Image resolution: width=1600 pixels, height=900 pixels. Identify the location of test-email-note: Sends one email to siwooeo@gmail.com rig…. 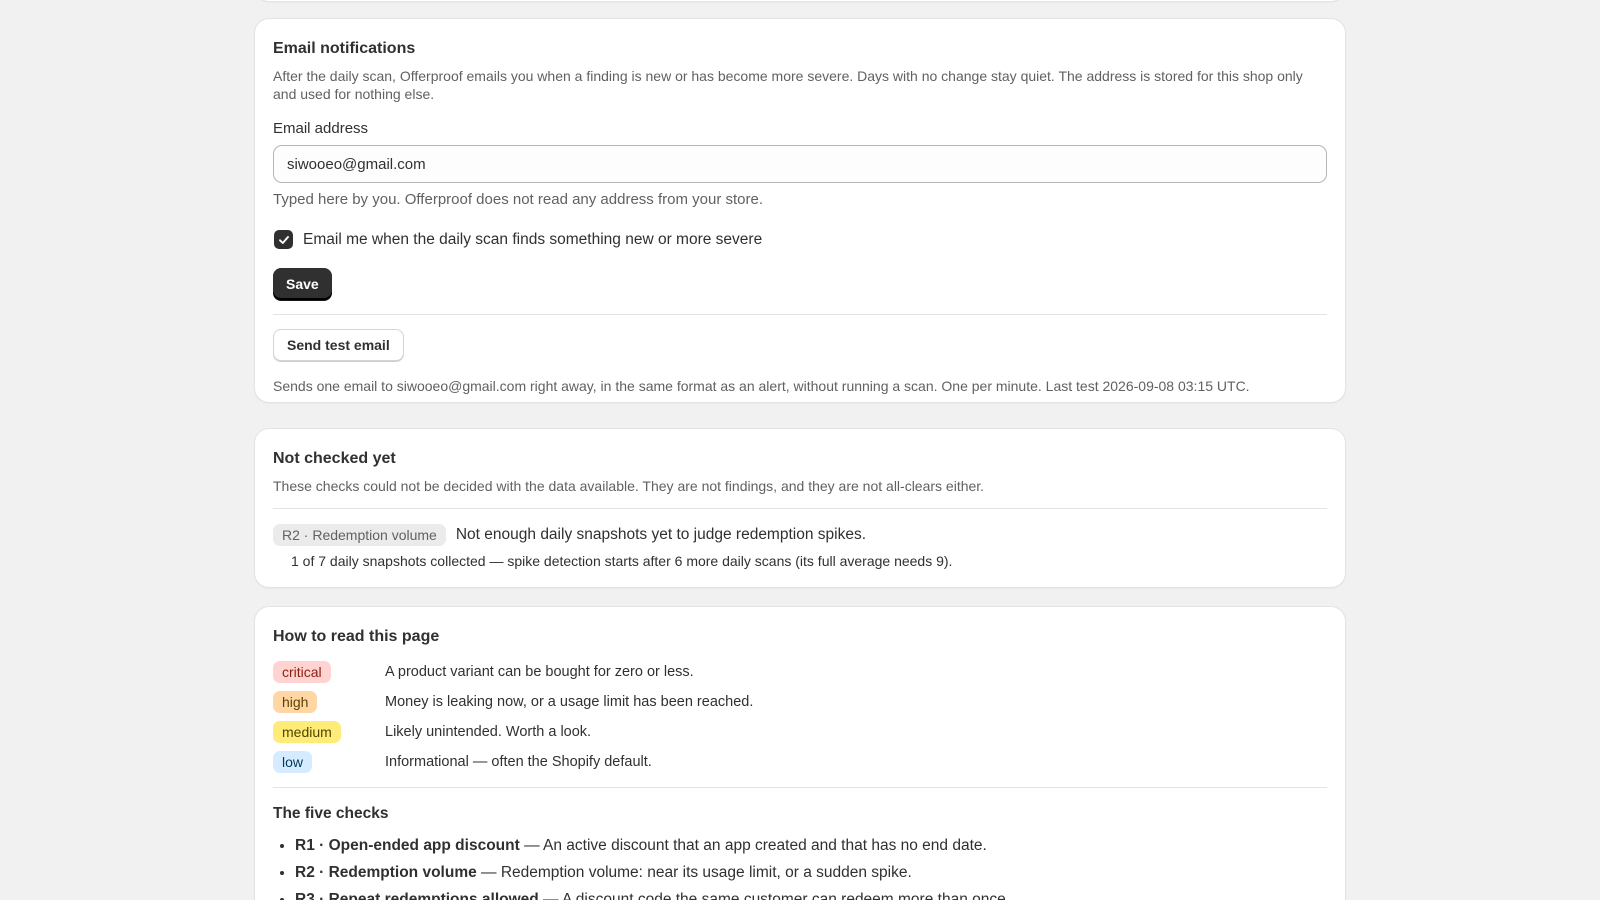
(761, 386).